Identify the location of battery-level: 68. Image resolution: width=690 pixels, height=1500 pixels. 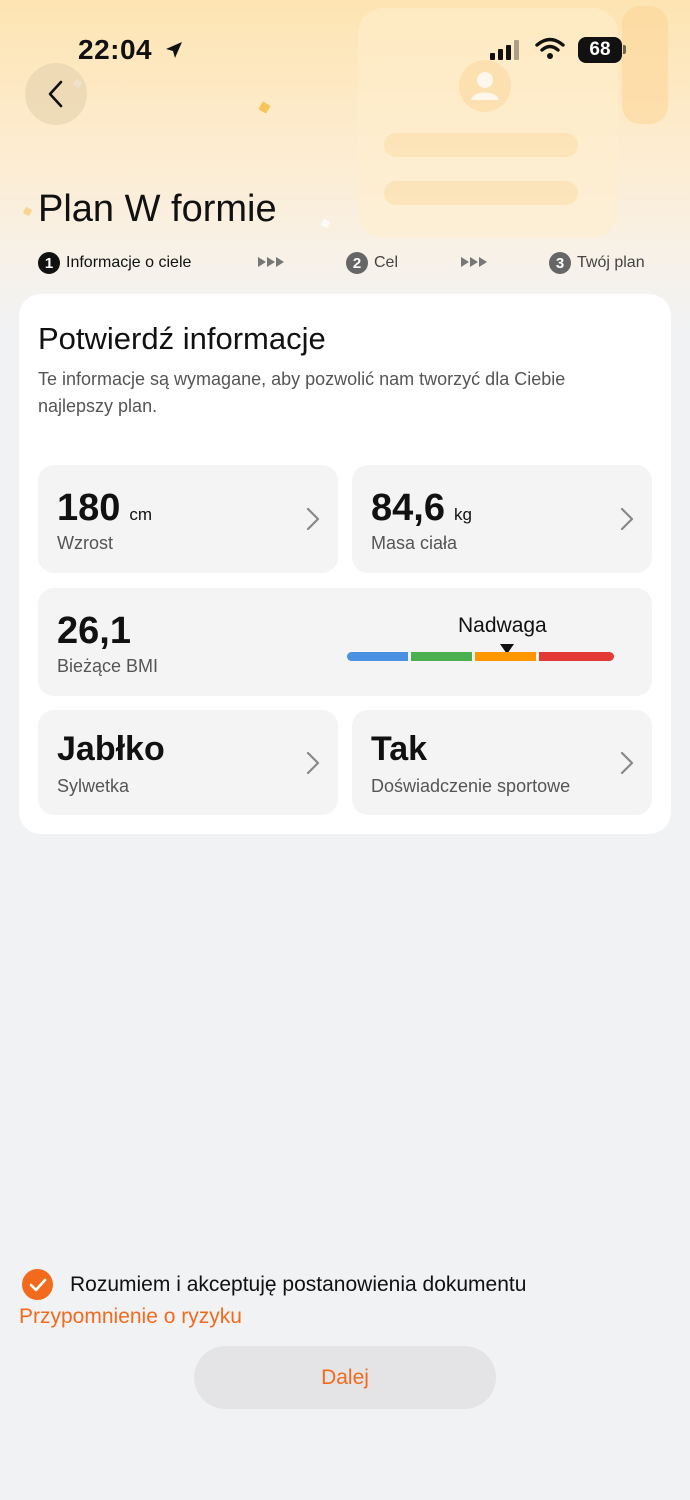
(600, 49).